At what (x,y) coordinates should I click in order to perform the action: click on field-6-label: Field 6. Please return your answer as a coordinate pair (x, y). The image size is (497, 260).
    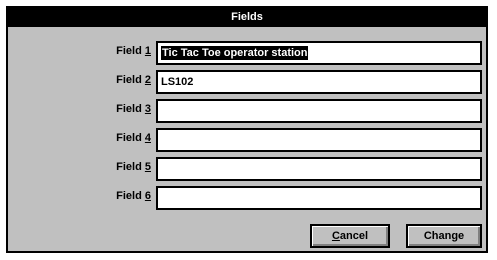
    Looking at the image, I should click on (133, 196).